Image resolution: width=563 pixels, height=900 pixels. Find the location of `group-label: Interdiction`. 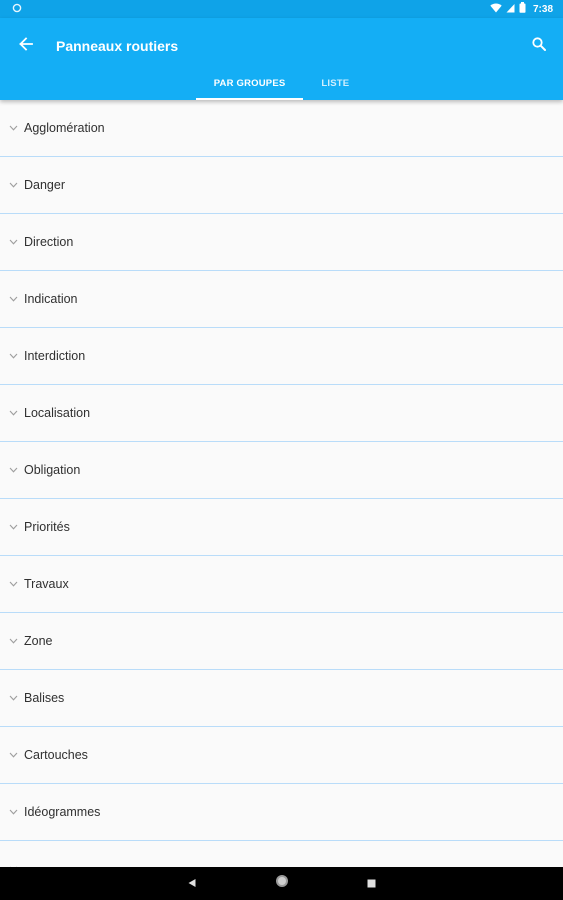

group-label: Interdiction is located at coordinates (55, 356).